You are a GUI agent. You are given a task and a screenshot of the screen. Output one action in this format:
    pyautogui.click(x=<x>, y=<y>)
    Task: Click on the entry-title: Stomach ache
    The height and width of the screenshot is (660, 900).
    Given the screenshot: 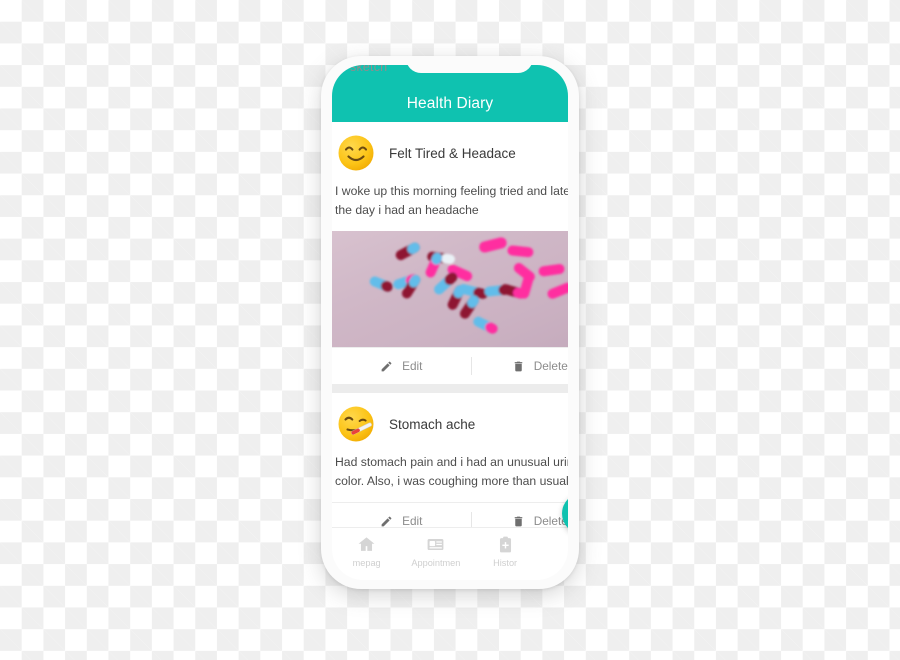 What is the action you would take?
    pyautogui.click(x=432, y=424)
    